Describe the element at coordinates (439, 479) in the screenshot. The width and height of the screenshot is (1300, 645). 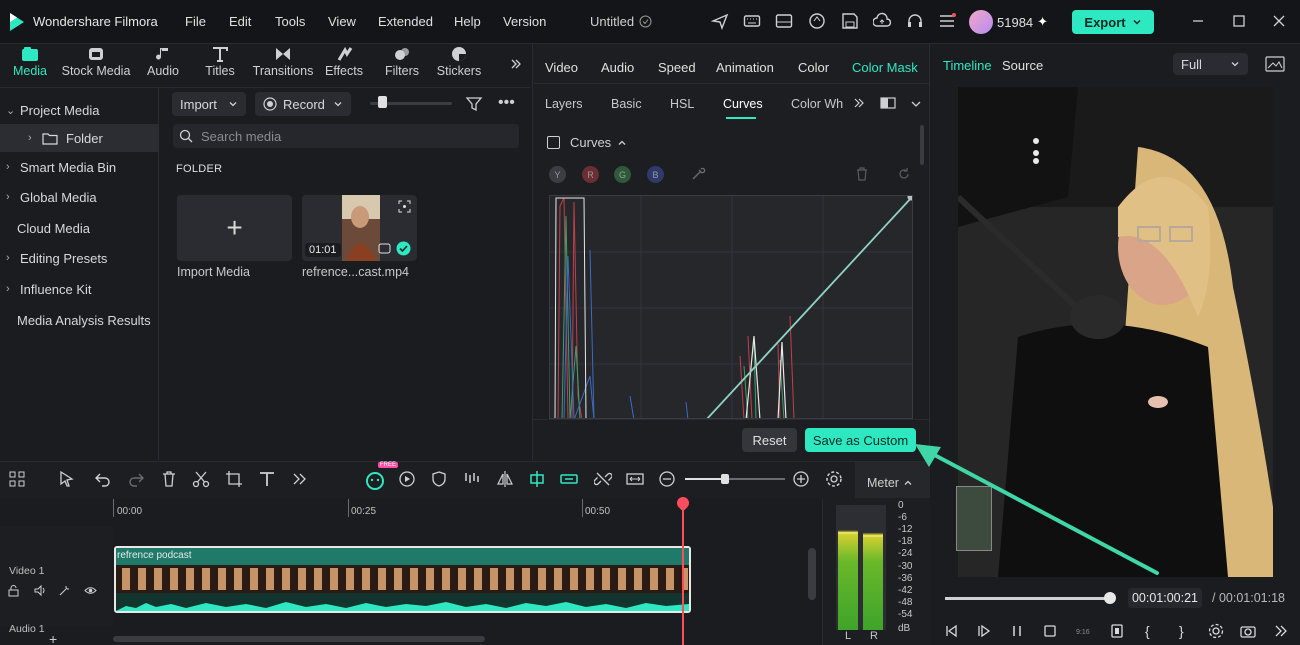
I see `mask-shield-icon` at that location.